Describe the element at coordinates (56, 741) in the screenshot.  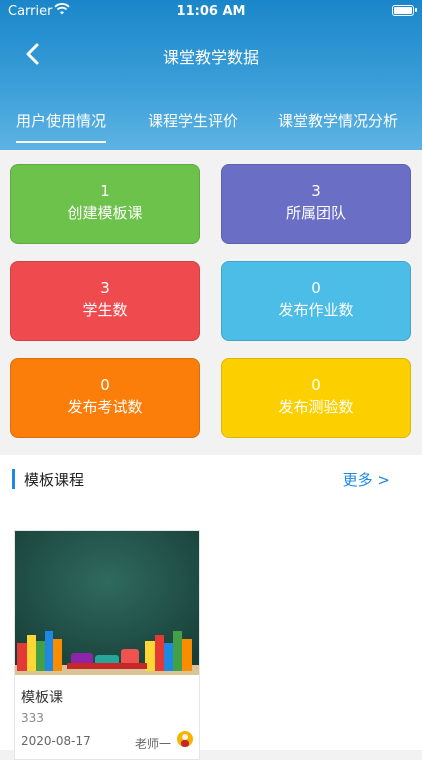
I see `course-date: 2020-08-17` at that location.